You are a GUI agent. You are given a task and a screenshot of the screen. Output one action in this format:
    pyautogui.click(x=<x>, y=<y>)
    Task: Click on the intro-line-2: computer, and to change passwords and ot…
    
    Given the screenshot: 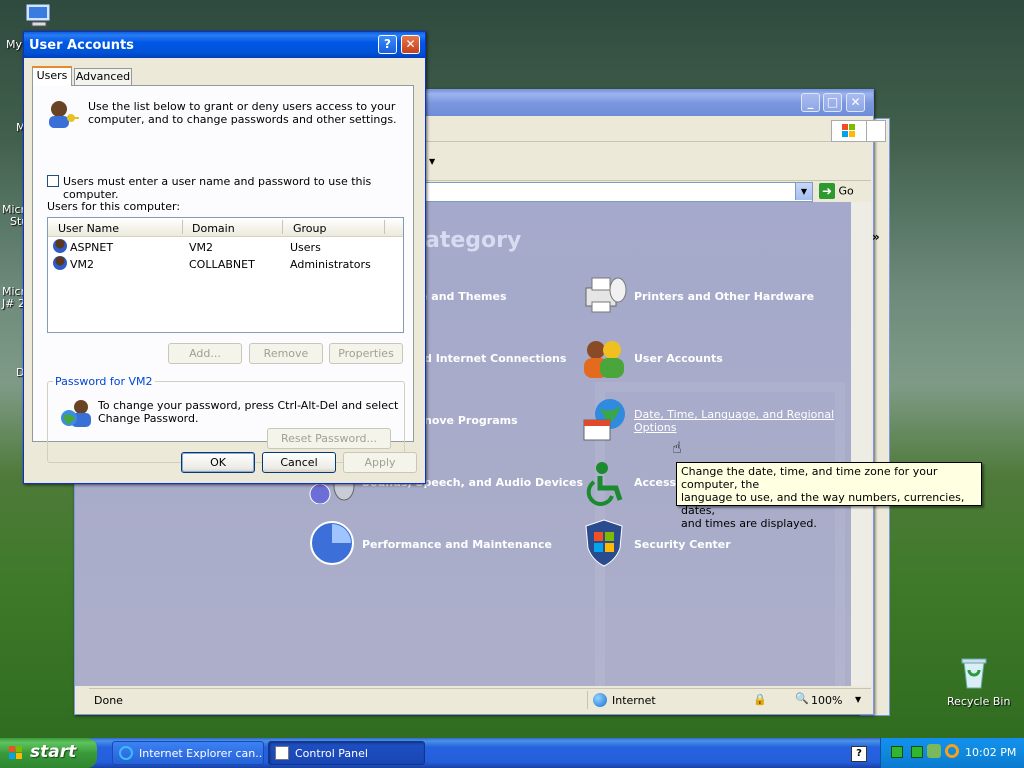 What is the action you would take?
    pyautogui.click(x=242, y=119)
    